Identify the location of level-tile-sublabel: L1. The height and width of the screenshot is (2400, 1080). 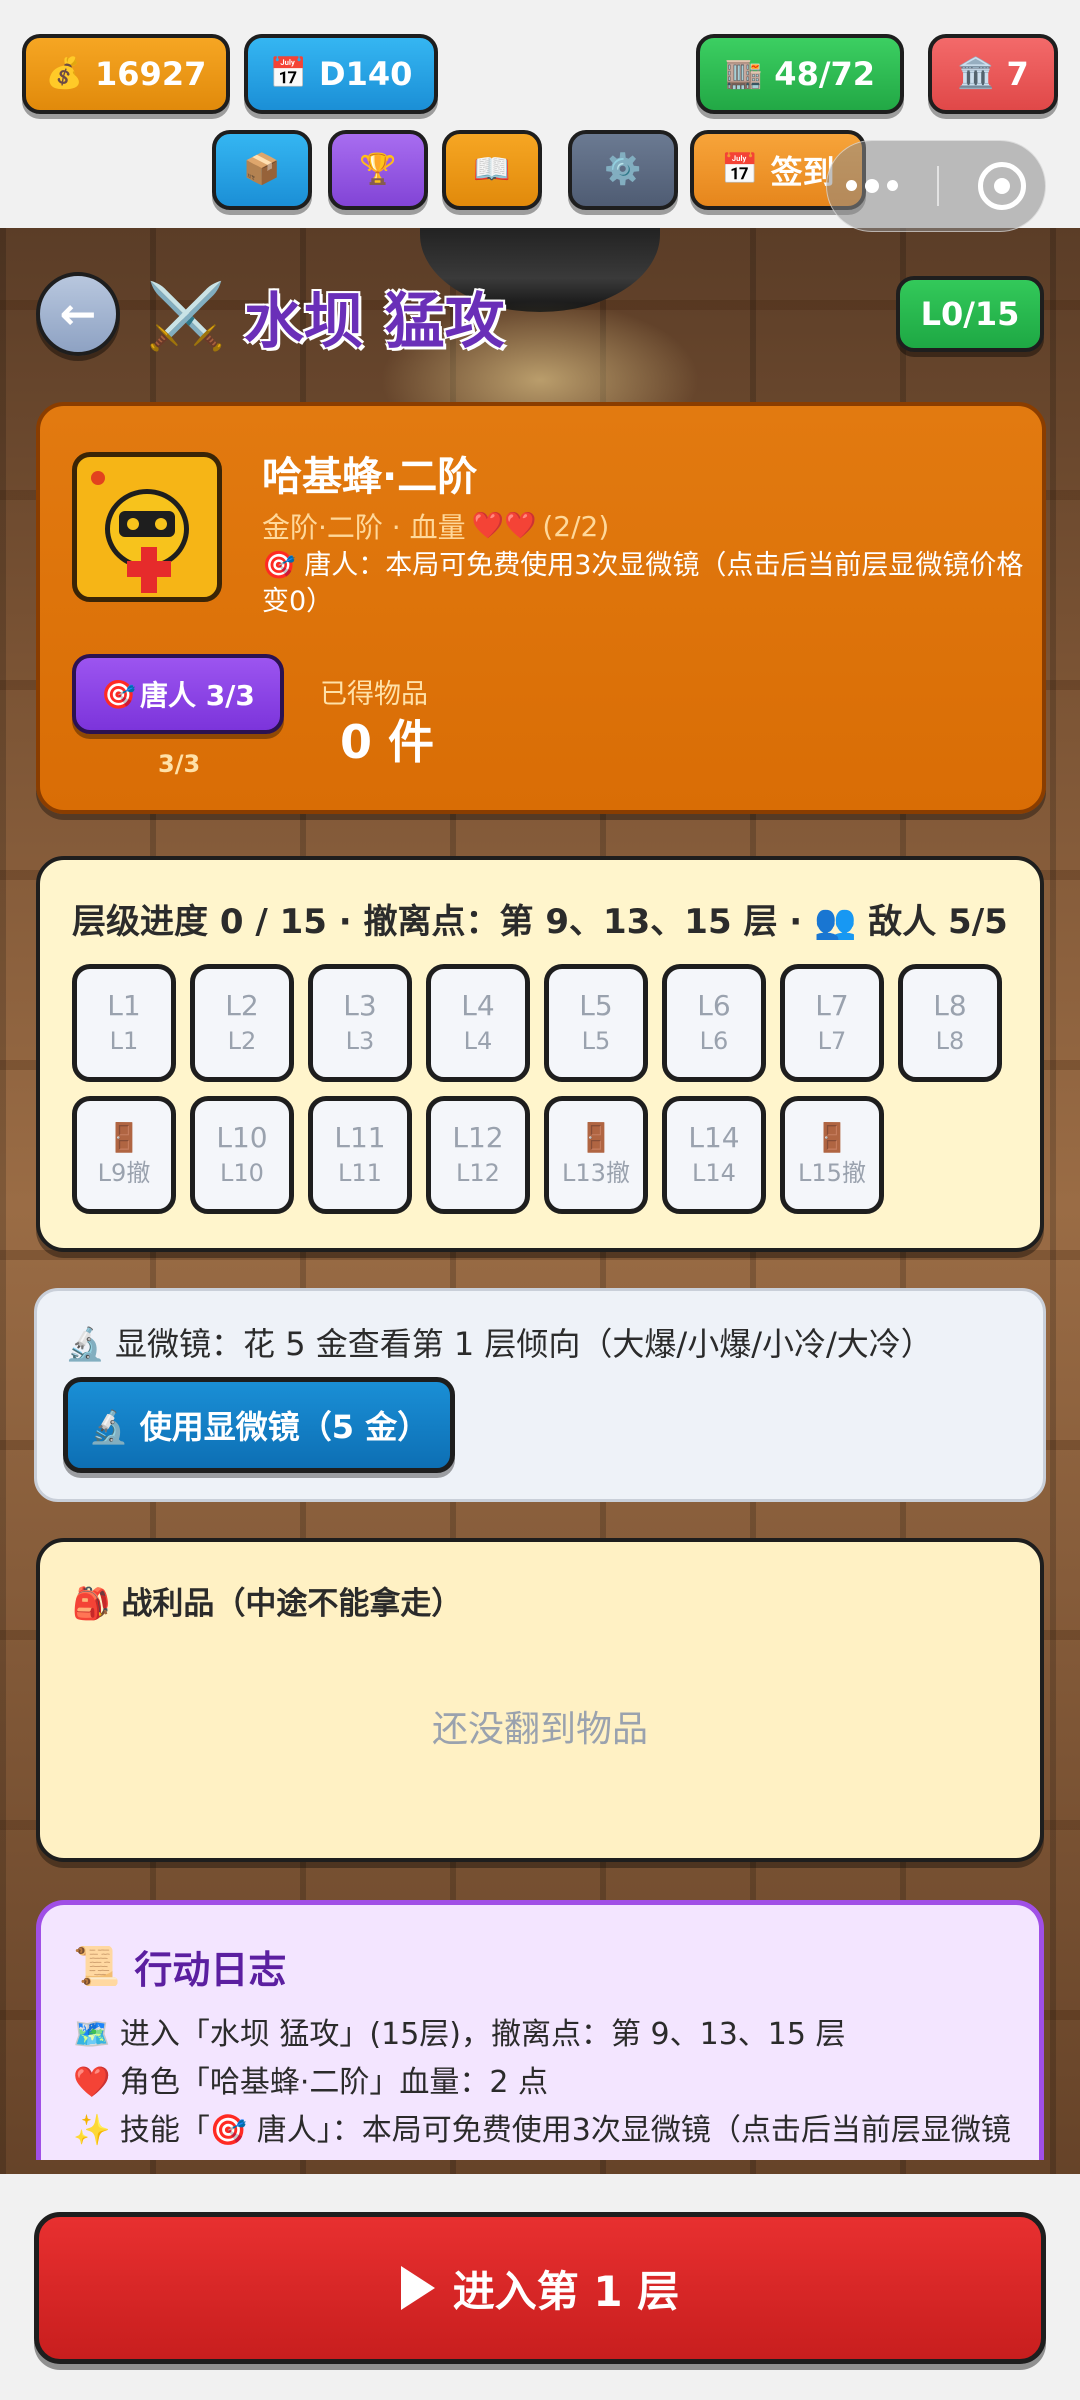
(124, 1041).